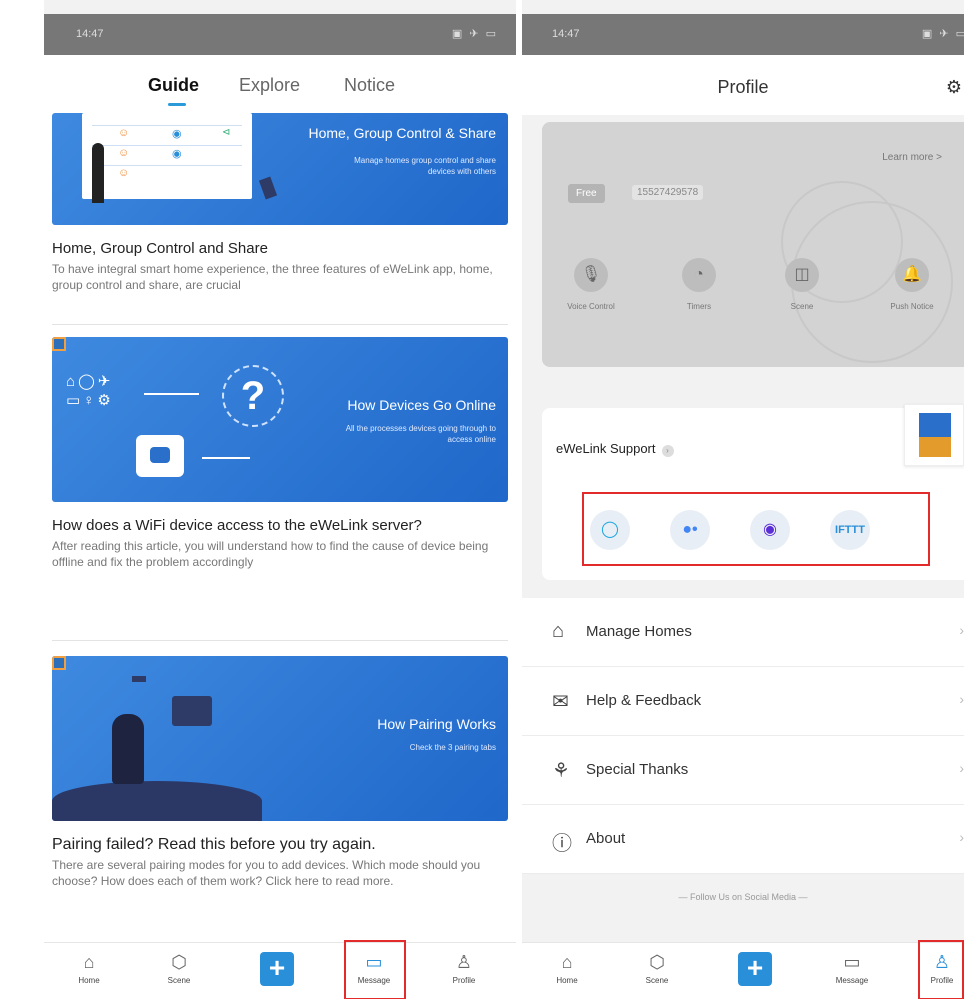 The height and width of the screenshot is (999, 964). What do you see at coordinates (268, 188) in the screenshot?
I see `flag-icon` at bounding box center [268, 188].